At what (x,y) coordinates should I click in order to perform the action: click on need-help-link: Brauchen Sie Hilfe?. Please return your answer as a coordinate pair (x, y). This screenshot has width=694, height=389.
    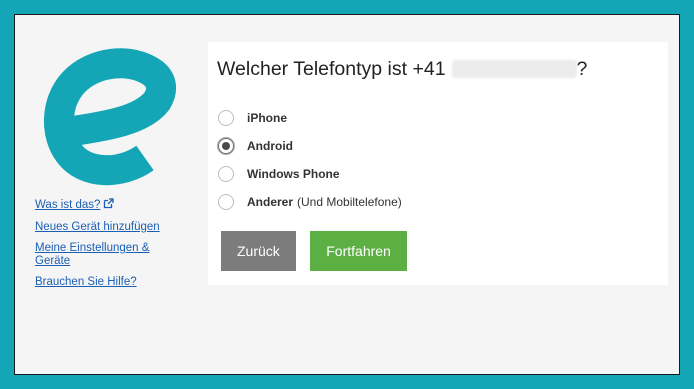
    Looking at the image, I should click on (115, 282).